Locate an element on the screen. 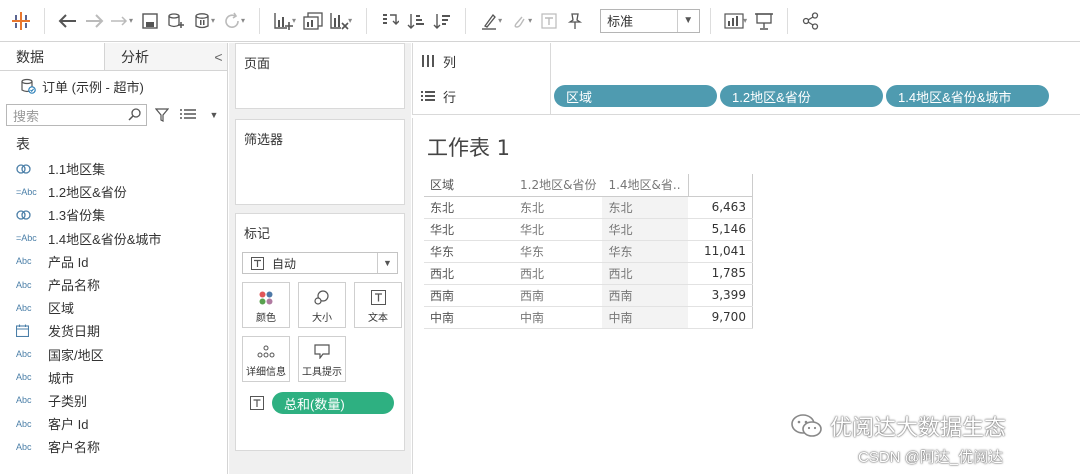 The width and height of the screenshot is (1080, 474). cell-province: 西北 is located at coordinates (558, 273).